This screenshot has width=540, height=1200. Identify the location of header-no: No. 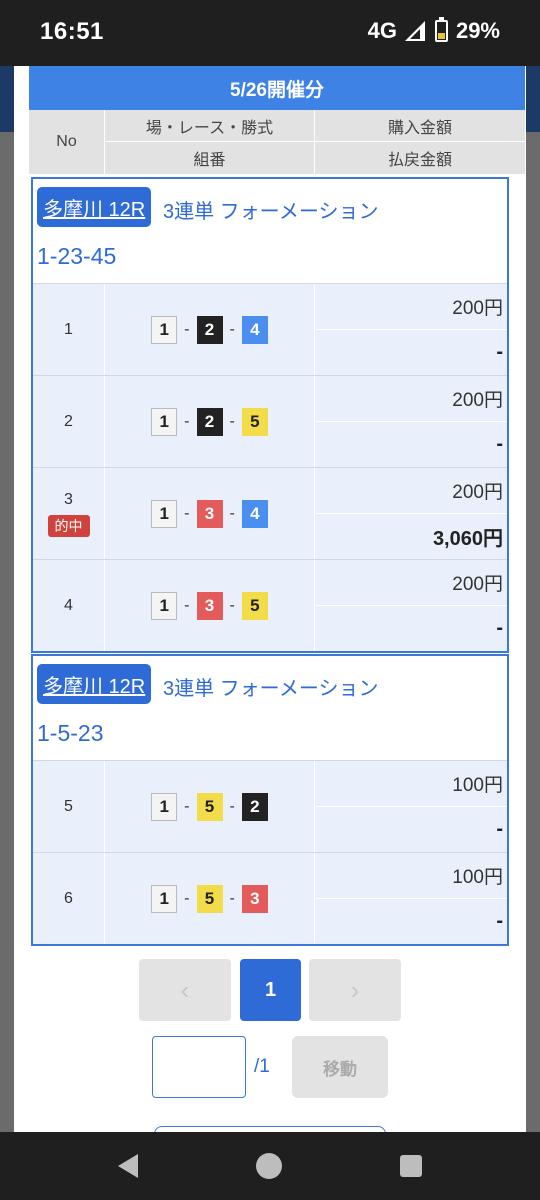
(67, 142).